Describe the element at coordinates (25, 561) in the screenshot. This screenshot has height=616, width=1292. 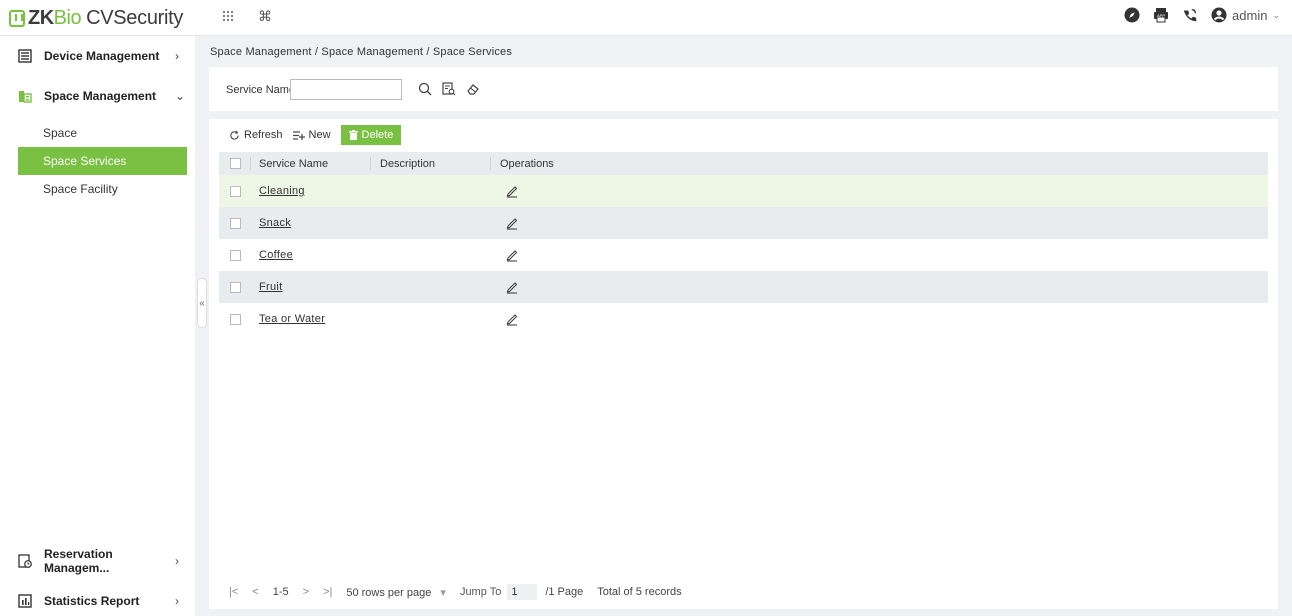
I see `reservation-icon` at that location.